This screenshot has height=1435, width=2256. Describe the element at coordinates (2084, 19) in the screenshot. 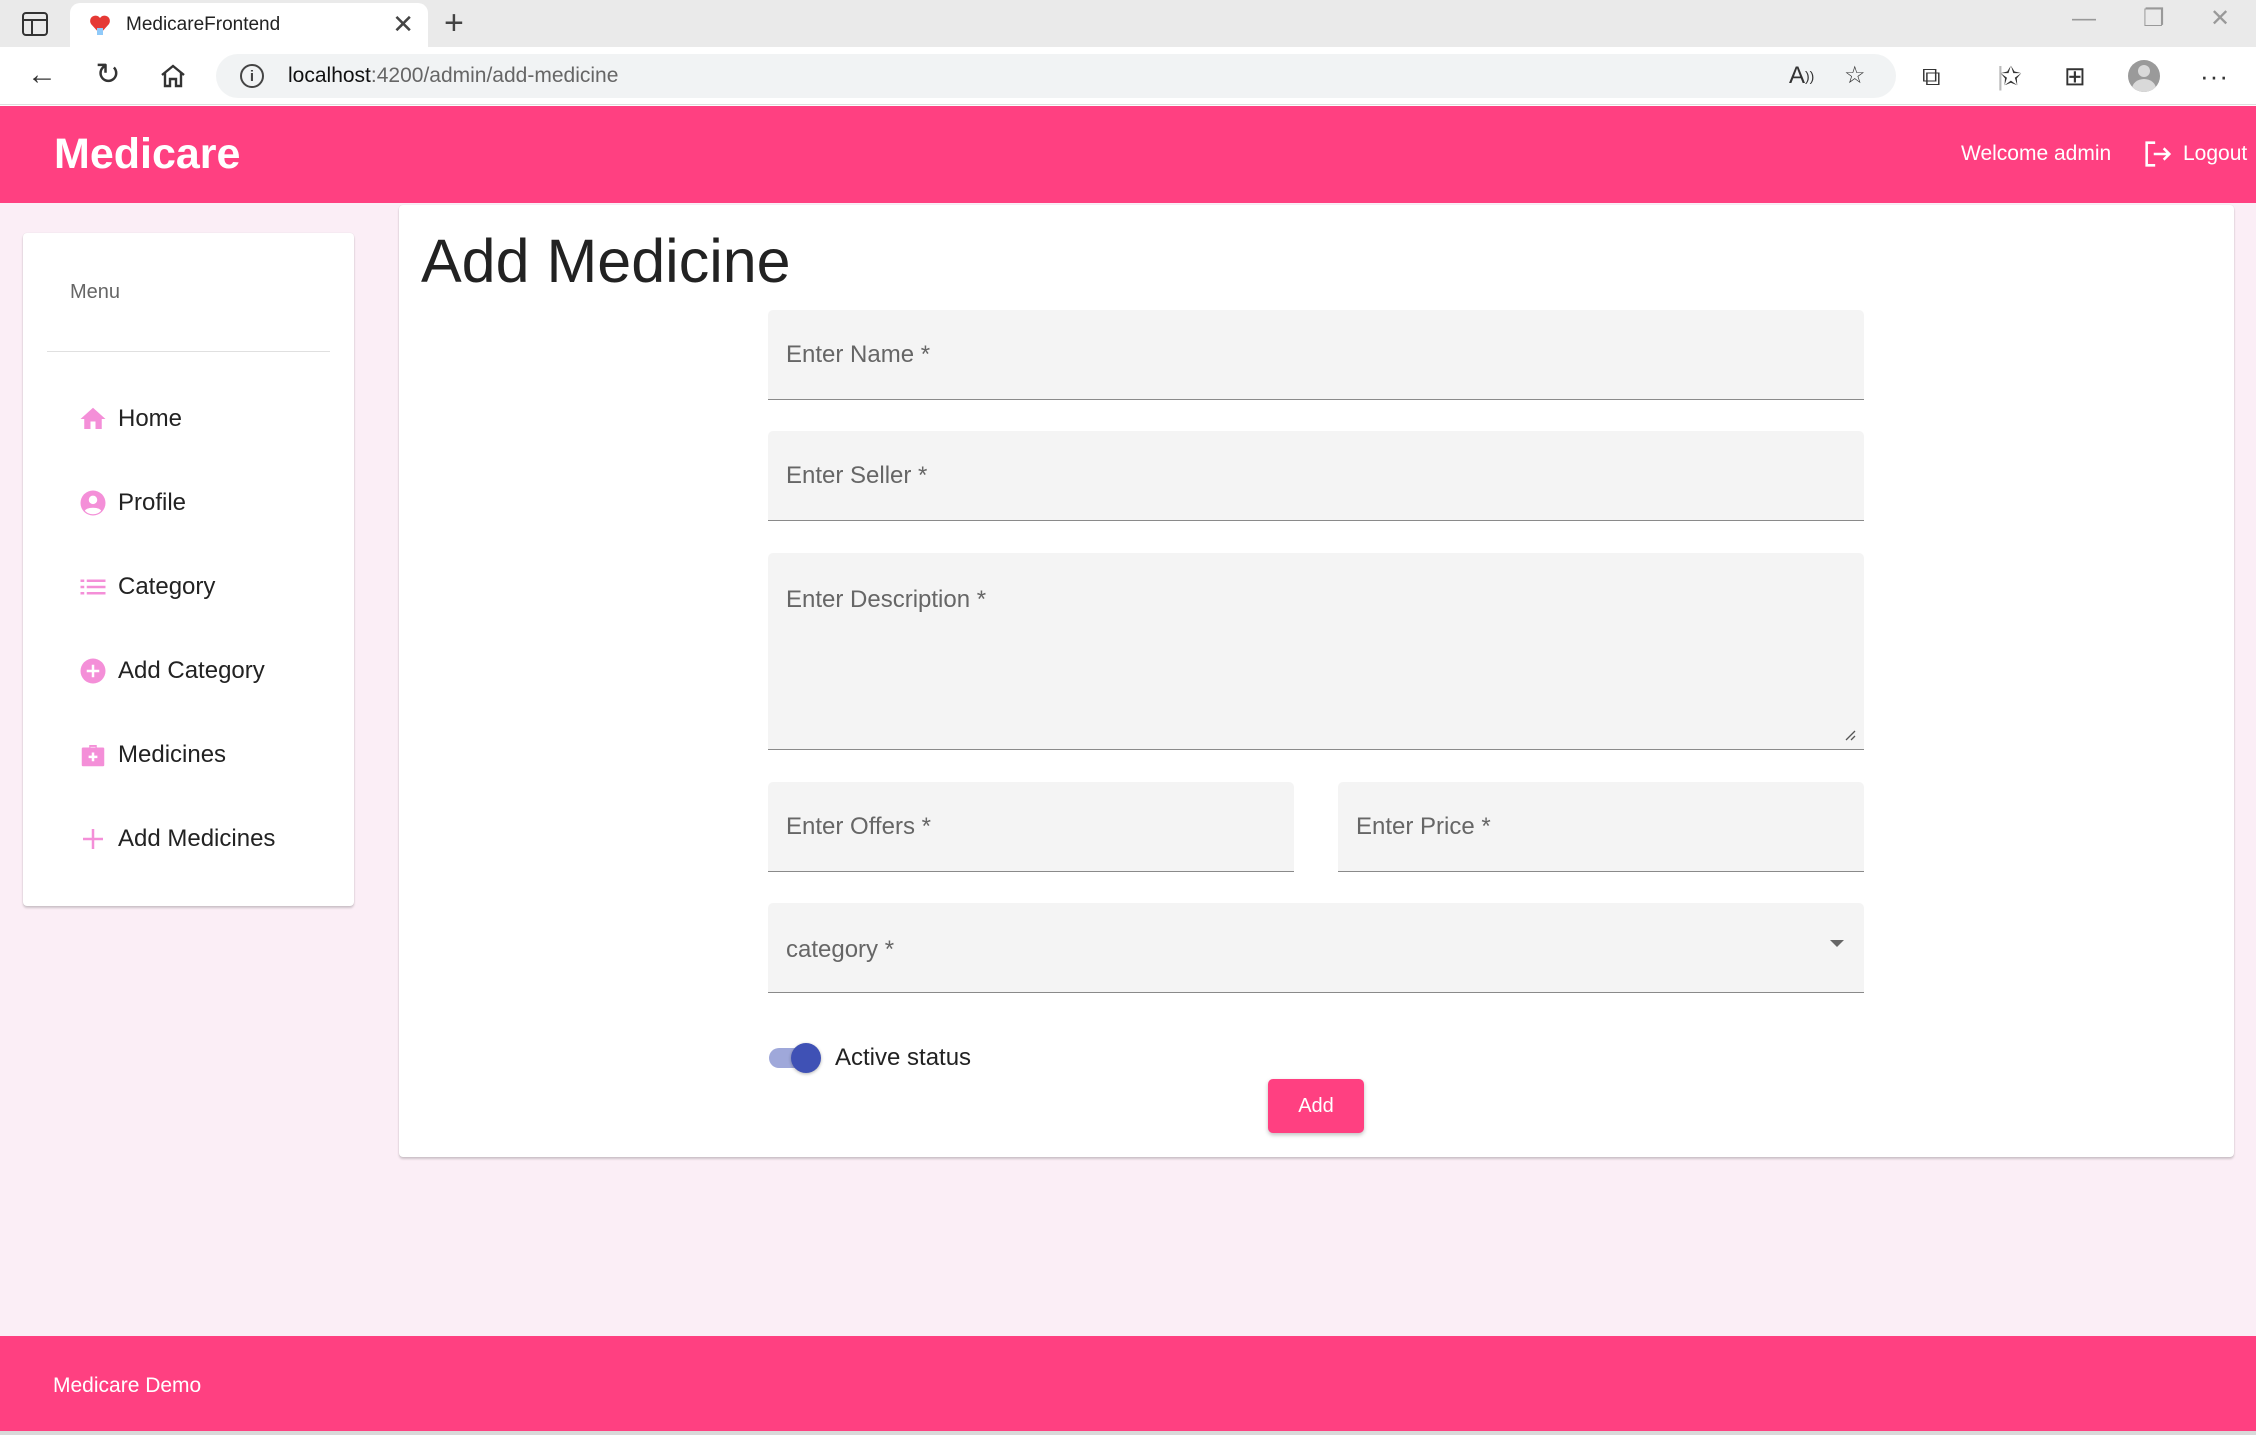

I see `minimize-icon: —` at that location.